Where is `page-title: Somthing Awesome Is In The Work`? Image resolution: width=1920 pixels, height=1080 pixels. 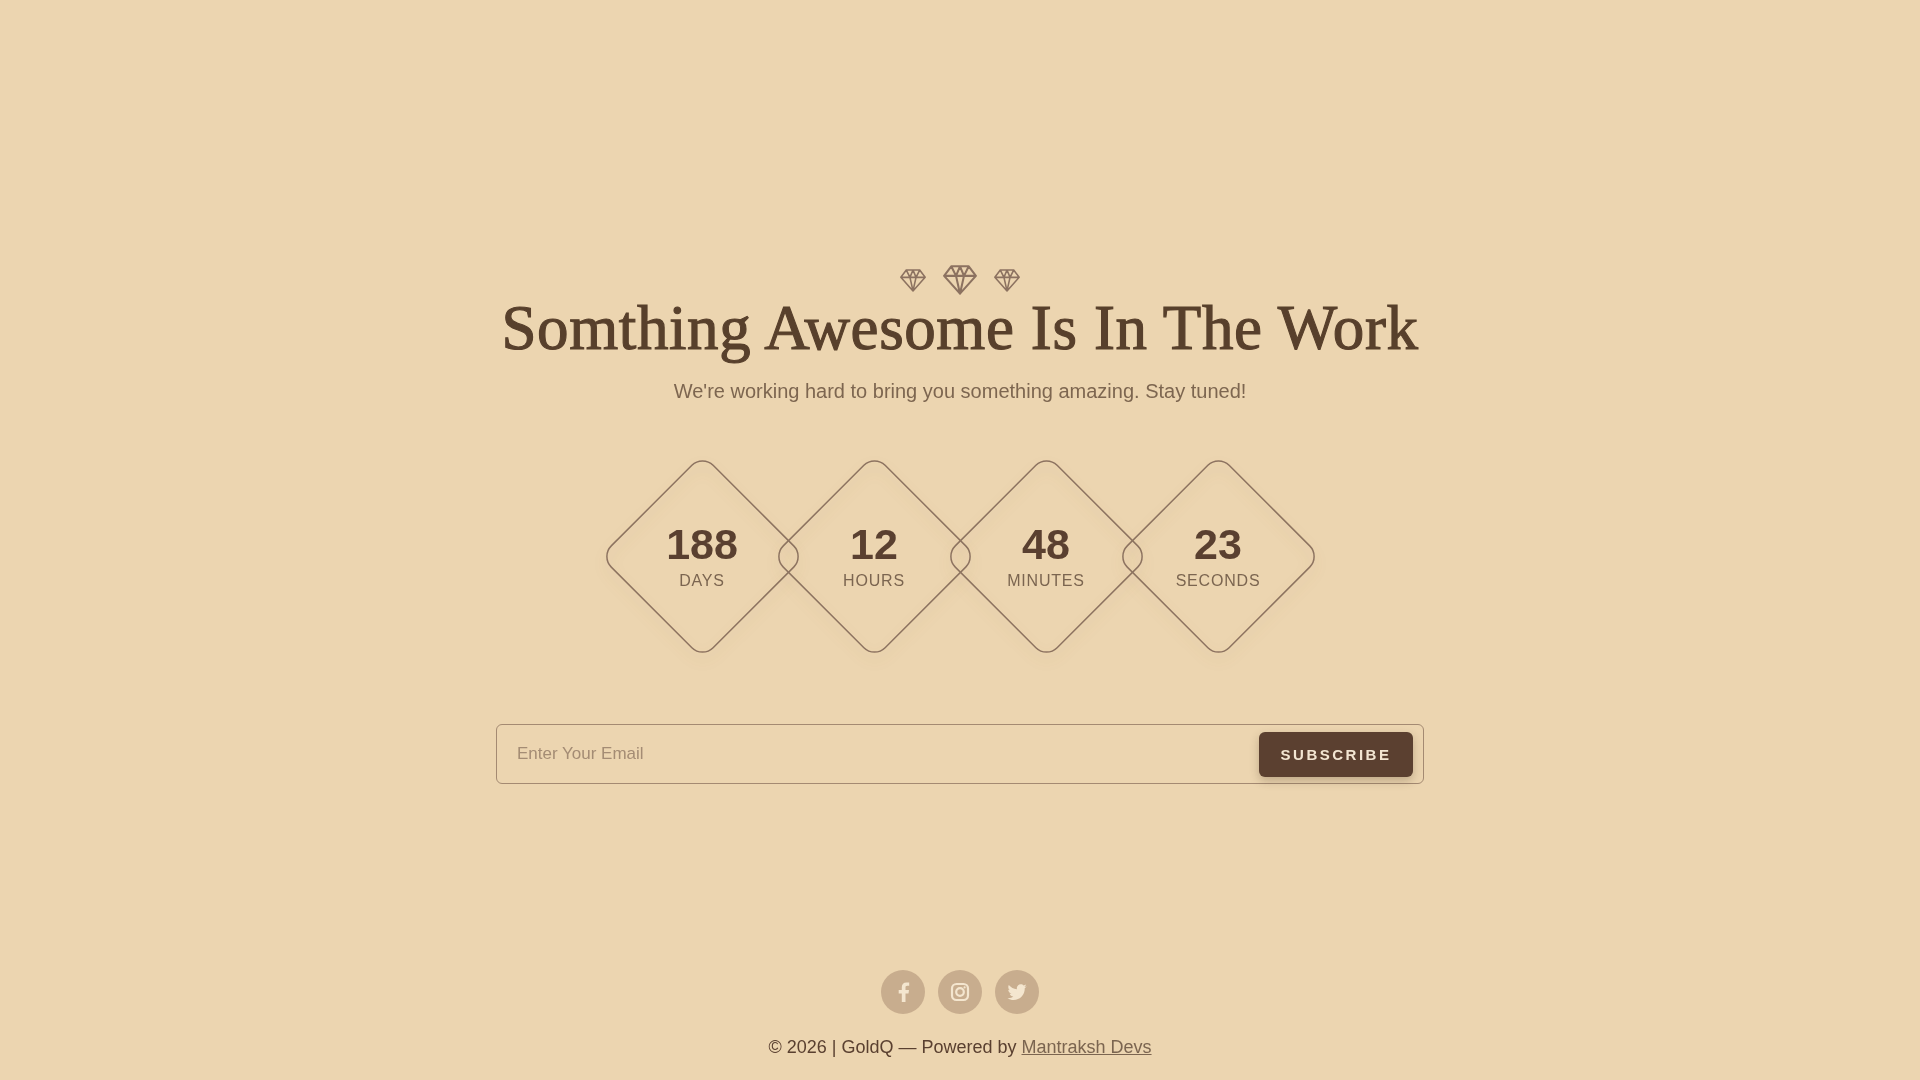
page-title: Somthing Awesome Is In The Work is located at coordinates (960, 328).